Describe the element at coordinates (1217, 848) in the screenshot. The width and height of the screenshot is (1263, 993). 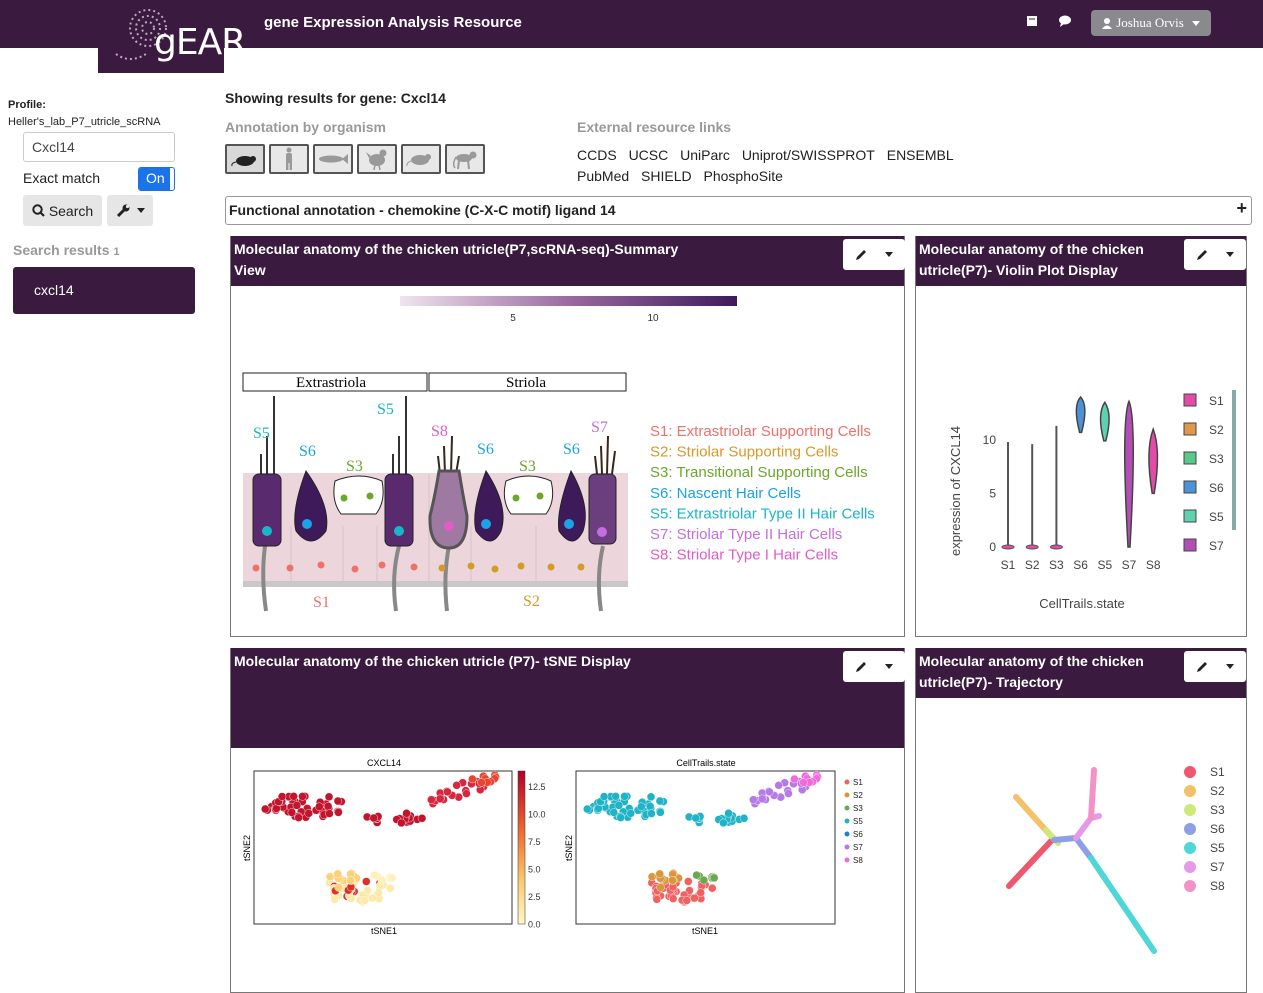
I see `trajectory-legend-label: S5` at that location.